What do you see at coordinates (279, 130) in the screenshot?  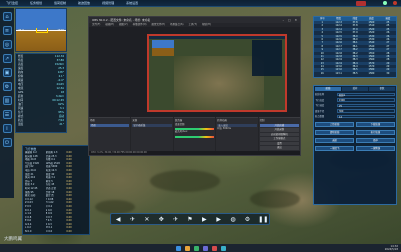 I see `start-record-button: 开始录制` at bounding box center [279, 130].